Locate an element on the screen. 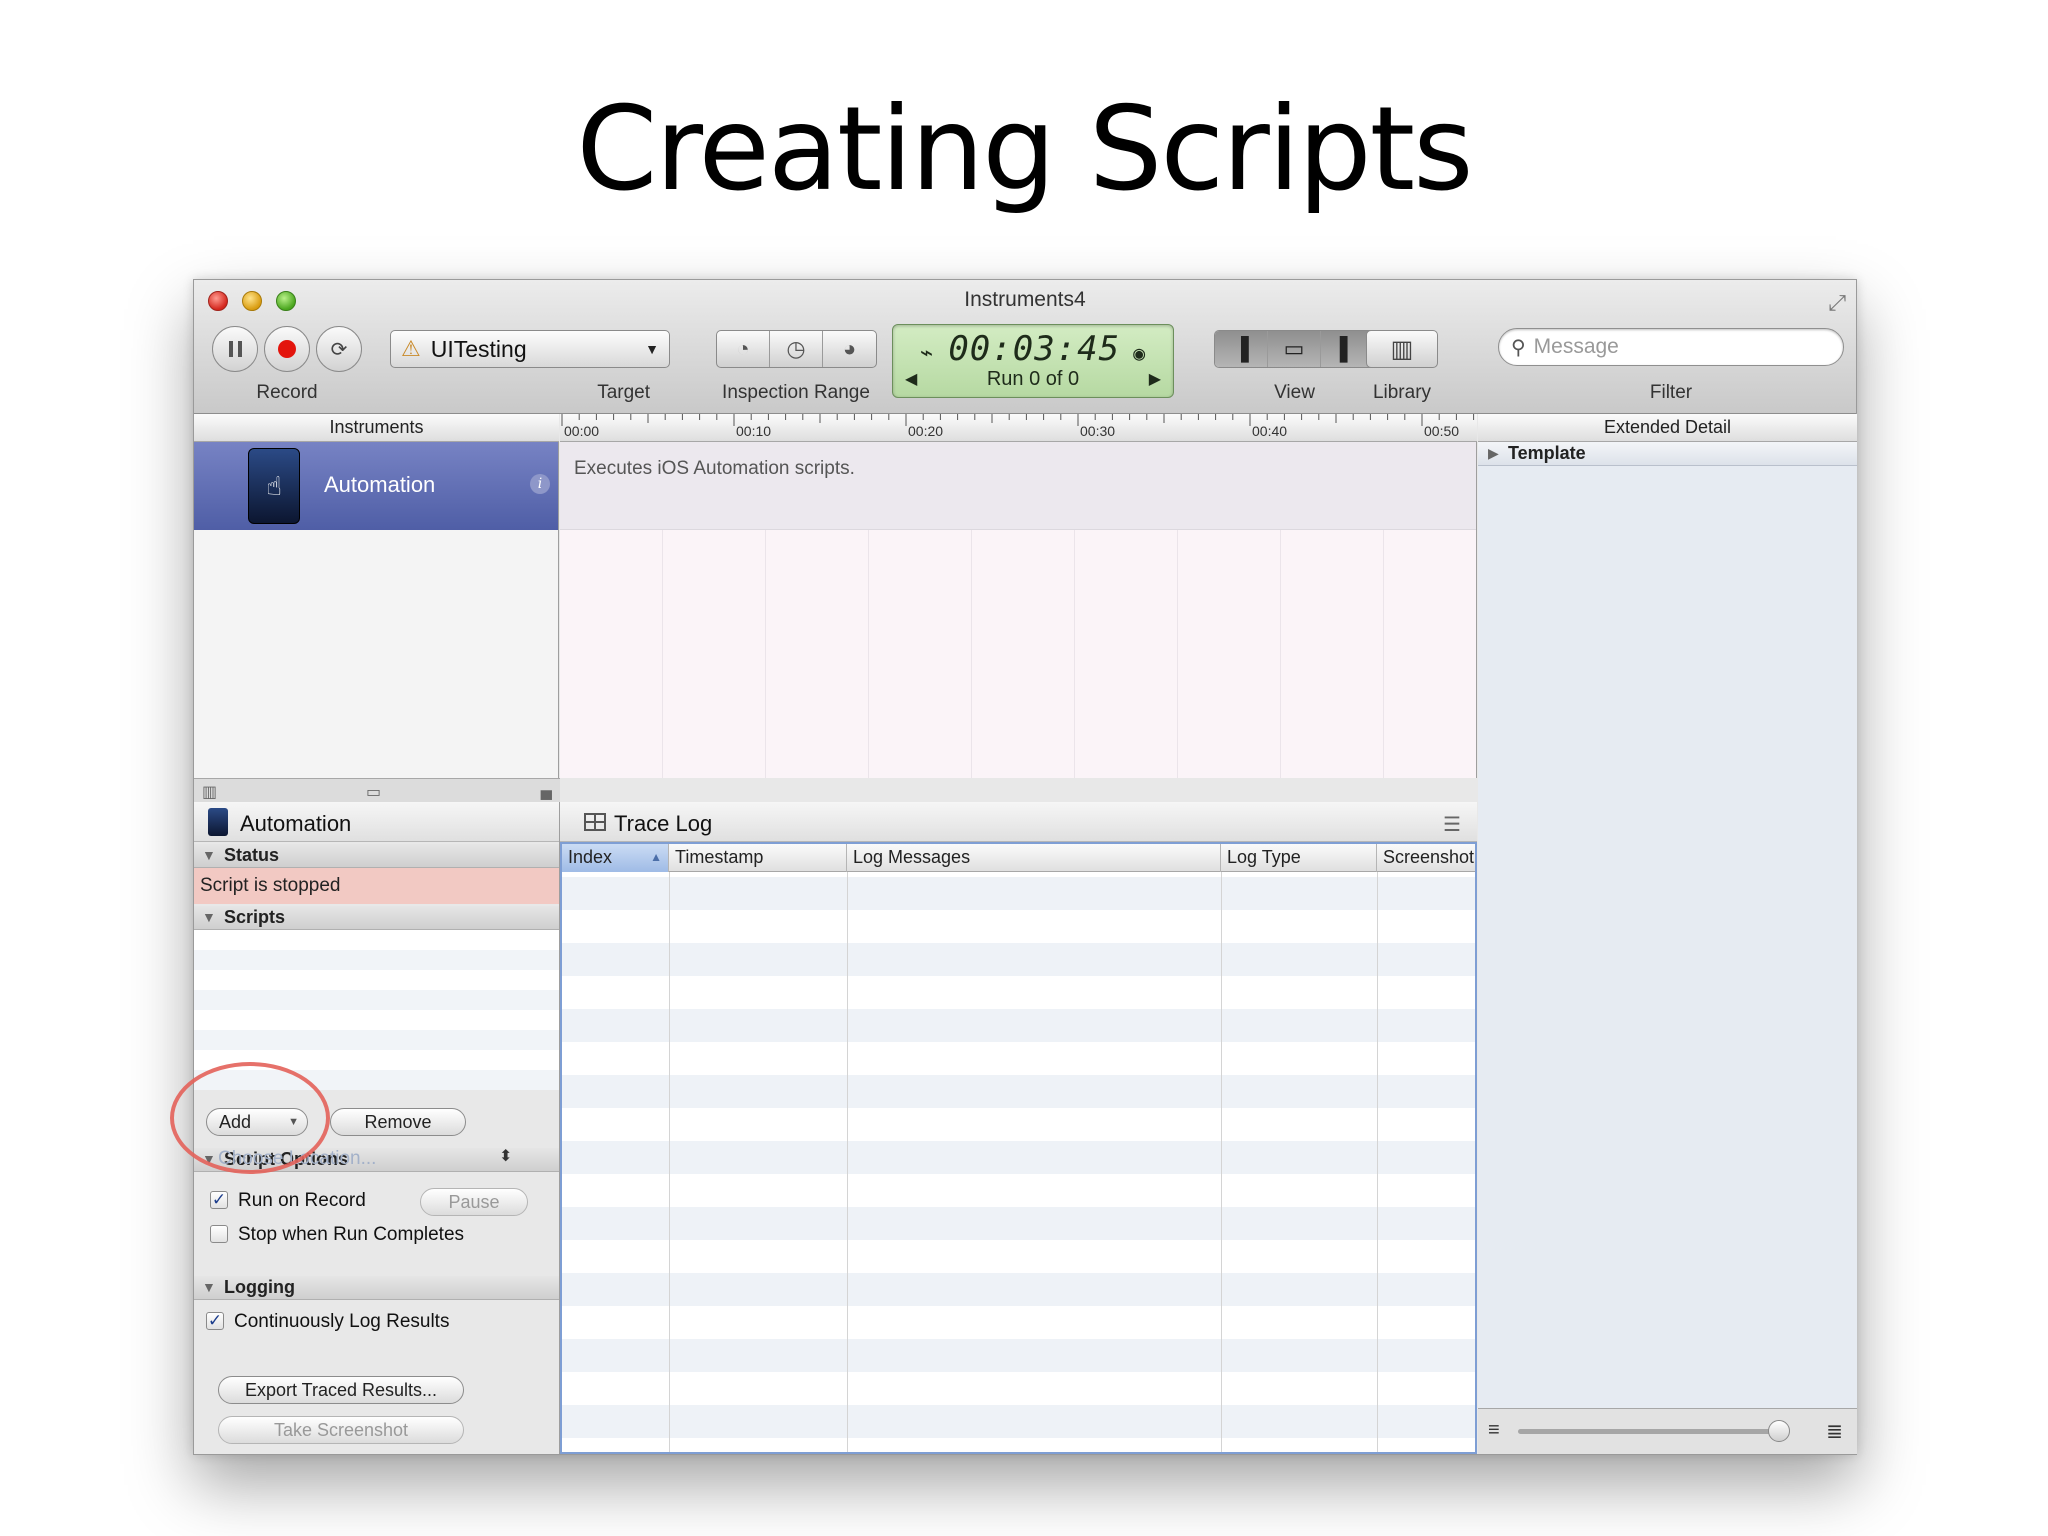  view-bottom-pane-button: ▭ is located at coordinates (1294, 349).